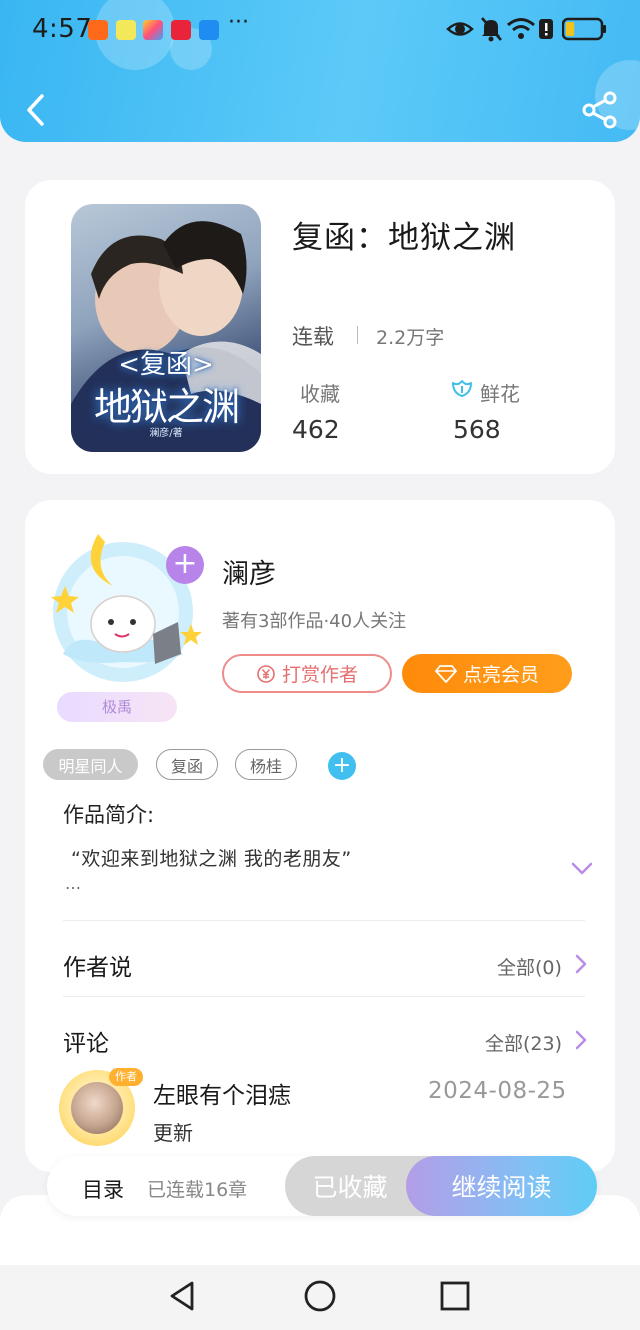 This screenshot has height=1330, width=640. I want to click on system-navigation-bar, so click(320, 1297).